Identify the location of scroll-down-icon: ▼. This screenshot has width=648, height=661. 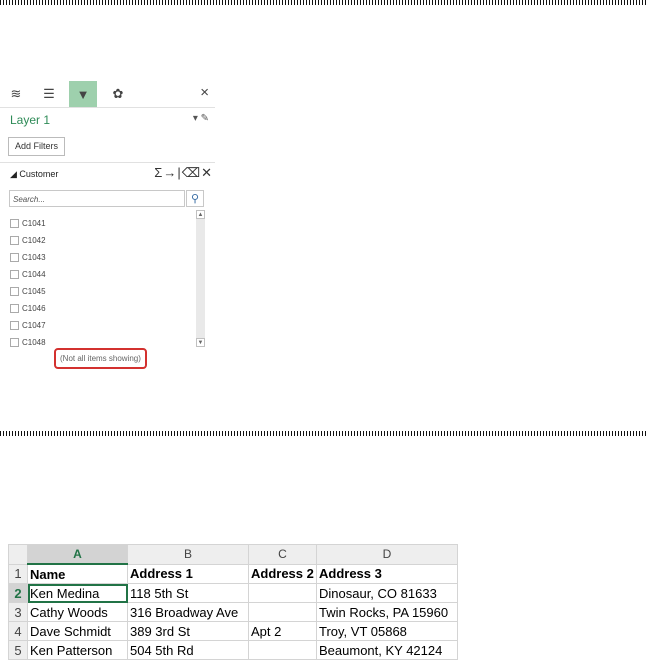
(200, 342).